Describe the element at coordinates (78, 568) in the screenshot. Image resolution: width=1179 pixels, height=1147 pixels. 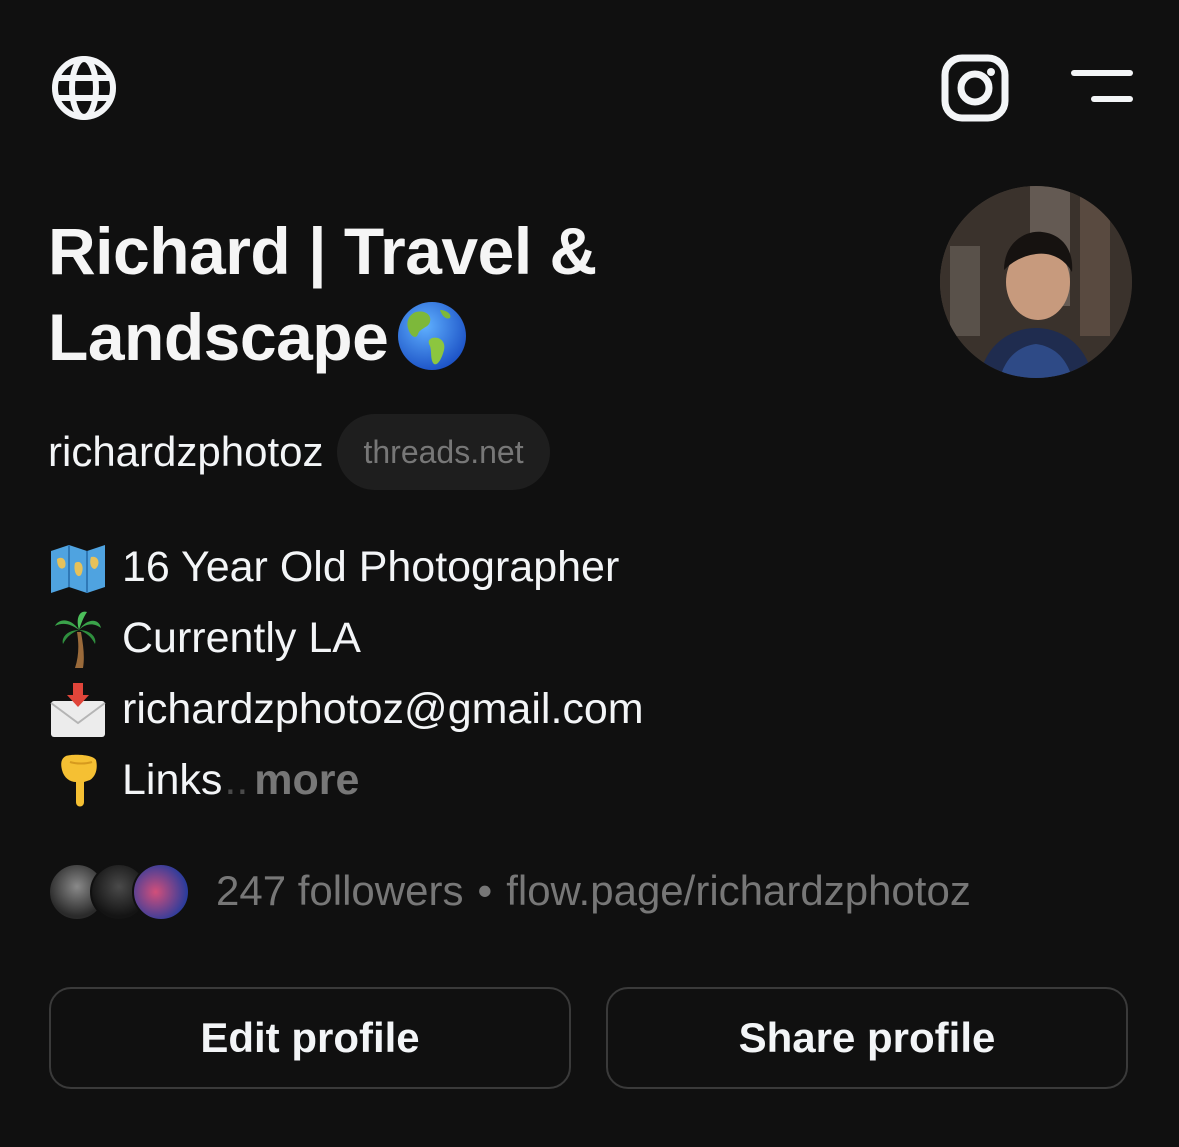
I see `world-map-icon` at that location.